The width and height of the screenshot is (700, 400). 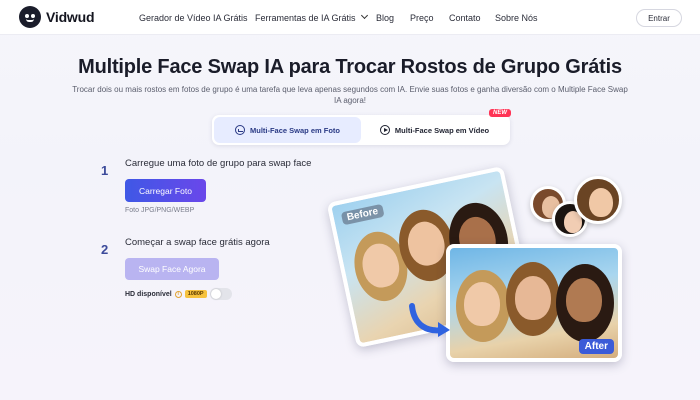 I want to click on nav-item-ai-tools: Ferramentas de IA Grátis, so click(x=311, y=17).